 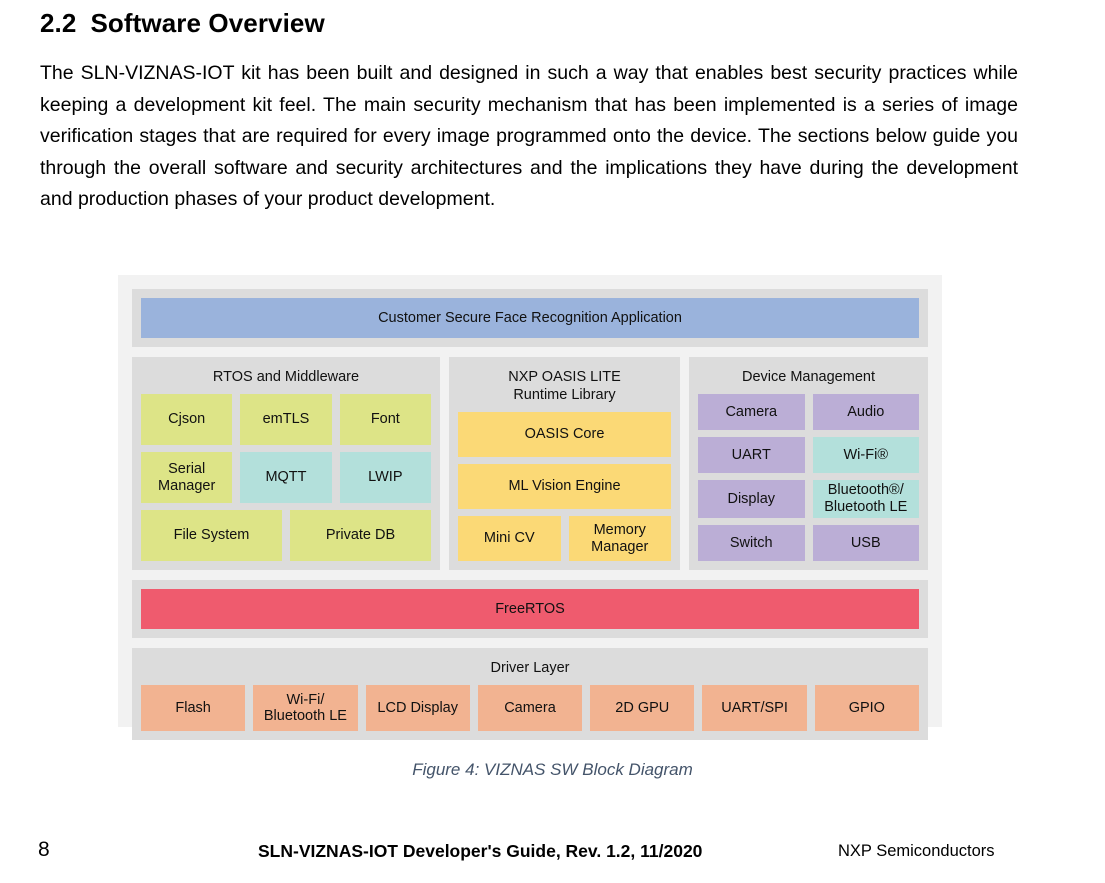 What do you see at coordinates (286, 377) in the screenshot?
I see `panel-title-rtos-middleware: RTOS and Middleware` at bounding box center [286, 377].